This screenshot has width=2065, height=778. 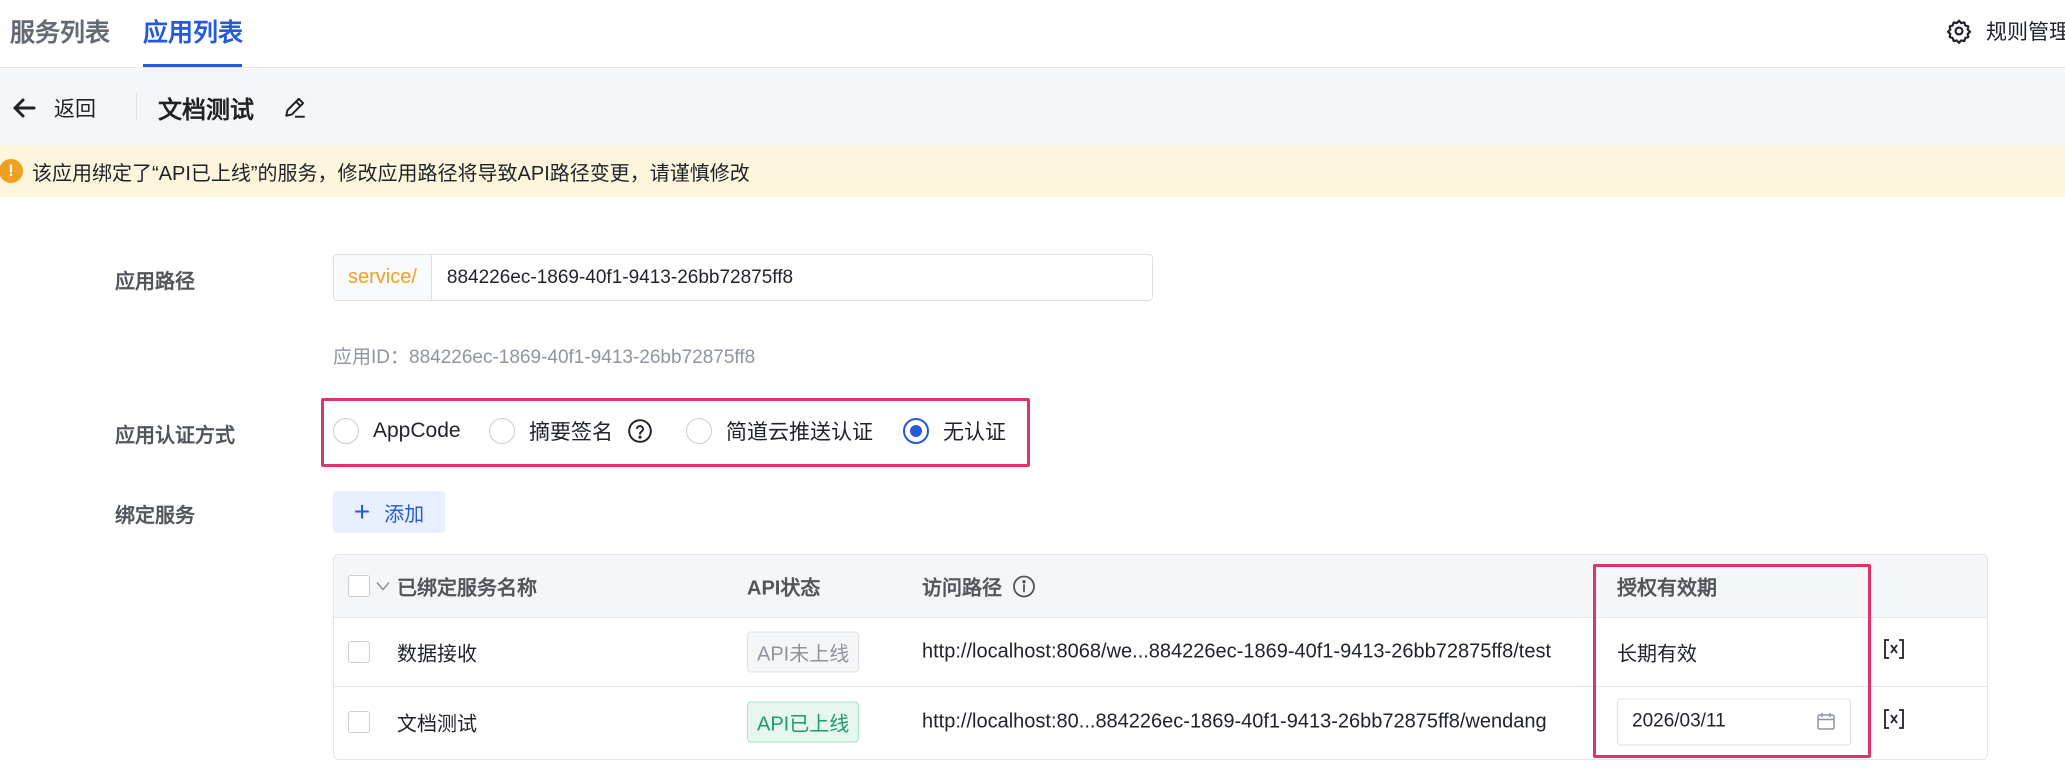 I want to click on arrow-left-icon, so click(x=24, y=108).